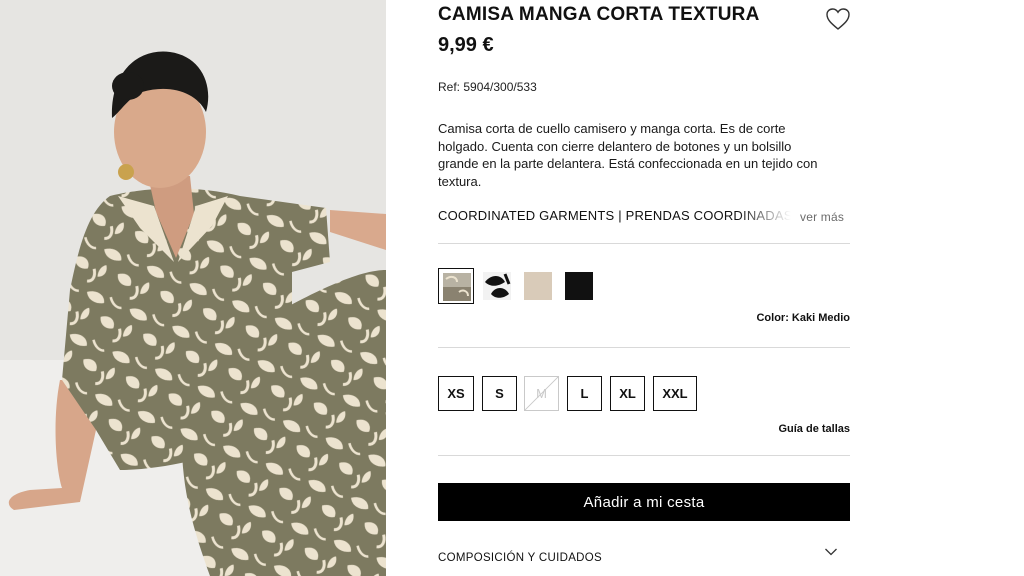 The image size is (1024, 576). I want to click on size-label: L, so click(584, 393).